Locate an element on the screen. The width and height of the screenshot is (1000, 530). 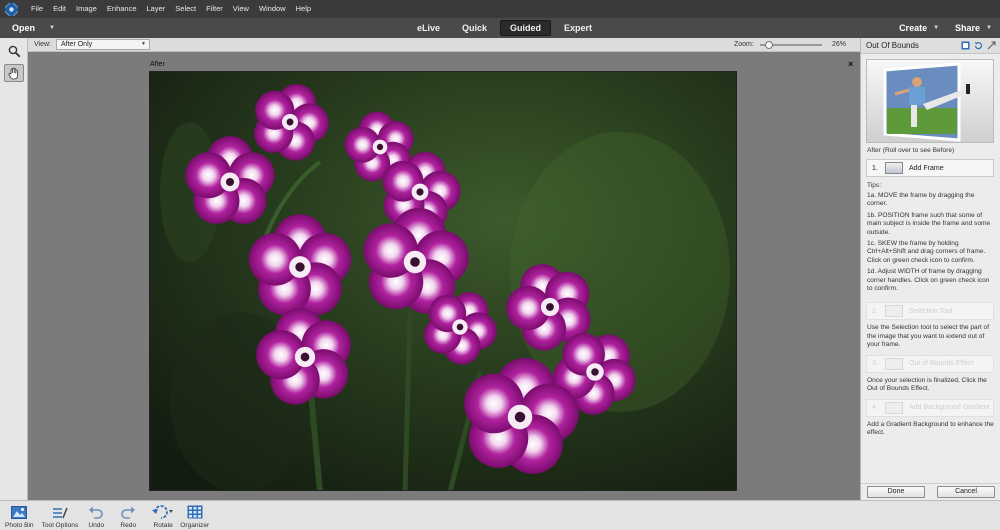
gradient-icon is located at coordinates (894, 407).